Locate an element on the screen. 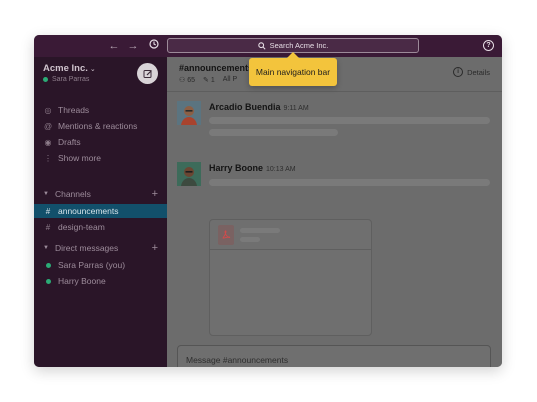 The image size is (537, 402). file-attachment is located at coordinates (290, 277).